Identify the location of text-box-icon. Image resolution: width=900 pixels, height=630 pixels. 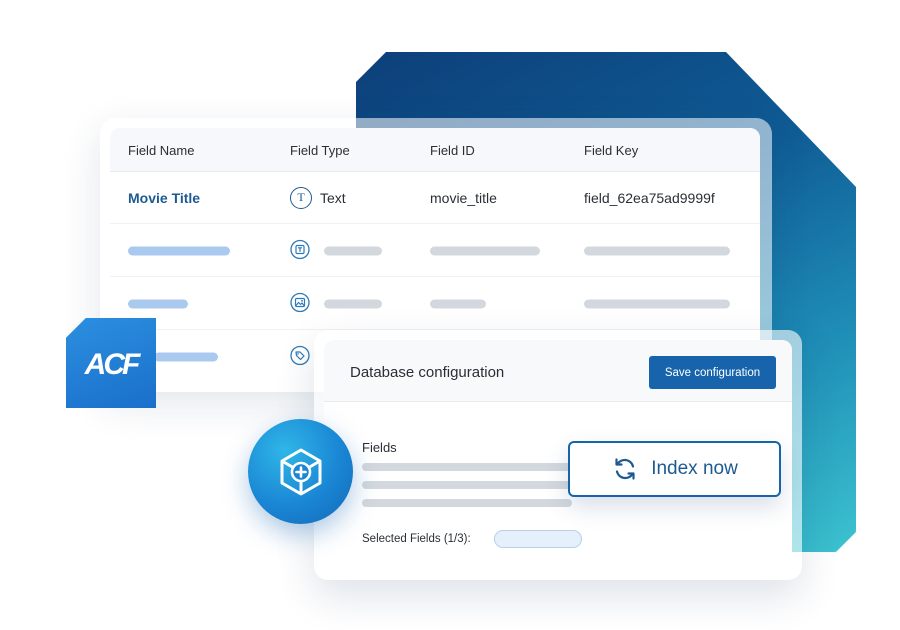
(300, 250).